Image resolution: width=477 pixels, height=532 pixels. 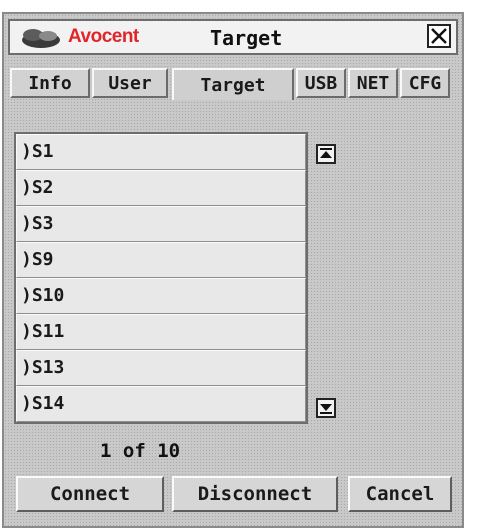 I want to click on target-row-s3: )S3, so click(x=161, y=224).